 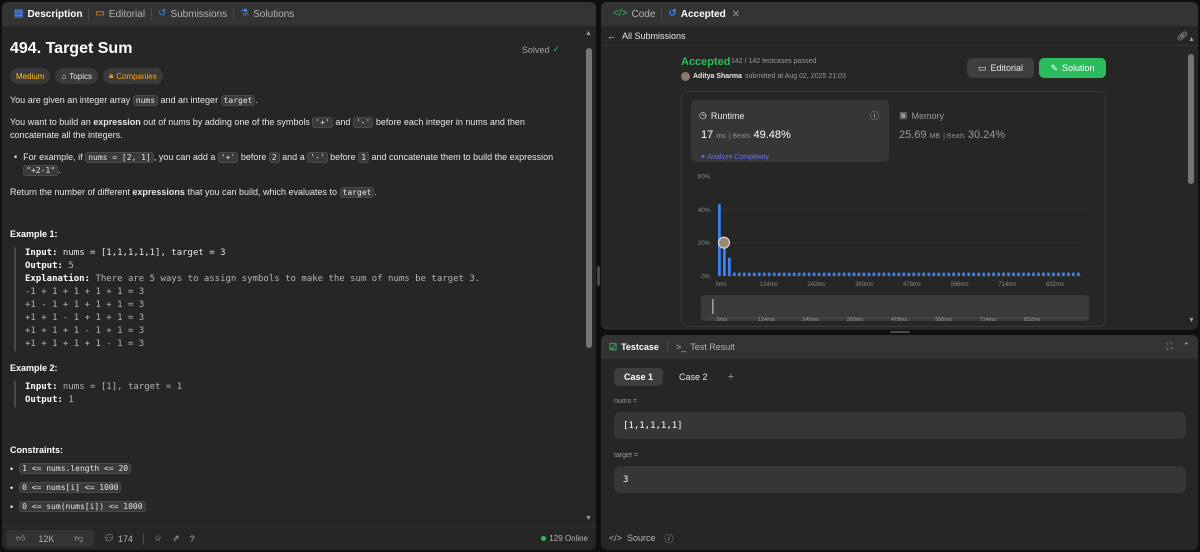 What do you see at coordinates (1007, 285) in the screenshot?
I see `x-tick-label: 714ms` at bounding box center [1007, 285].